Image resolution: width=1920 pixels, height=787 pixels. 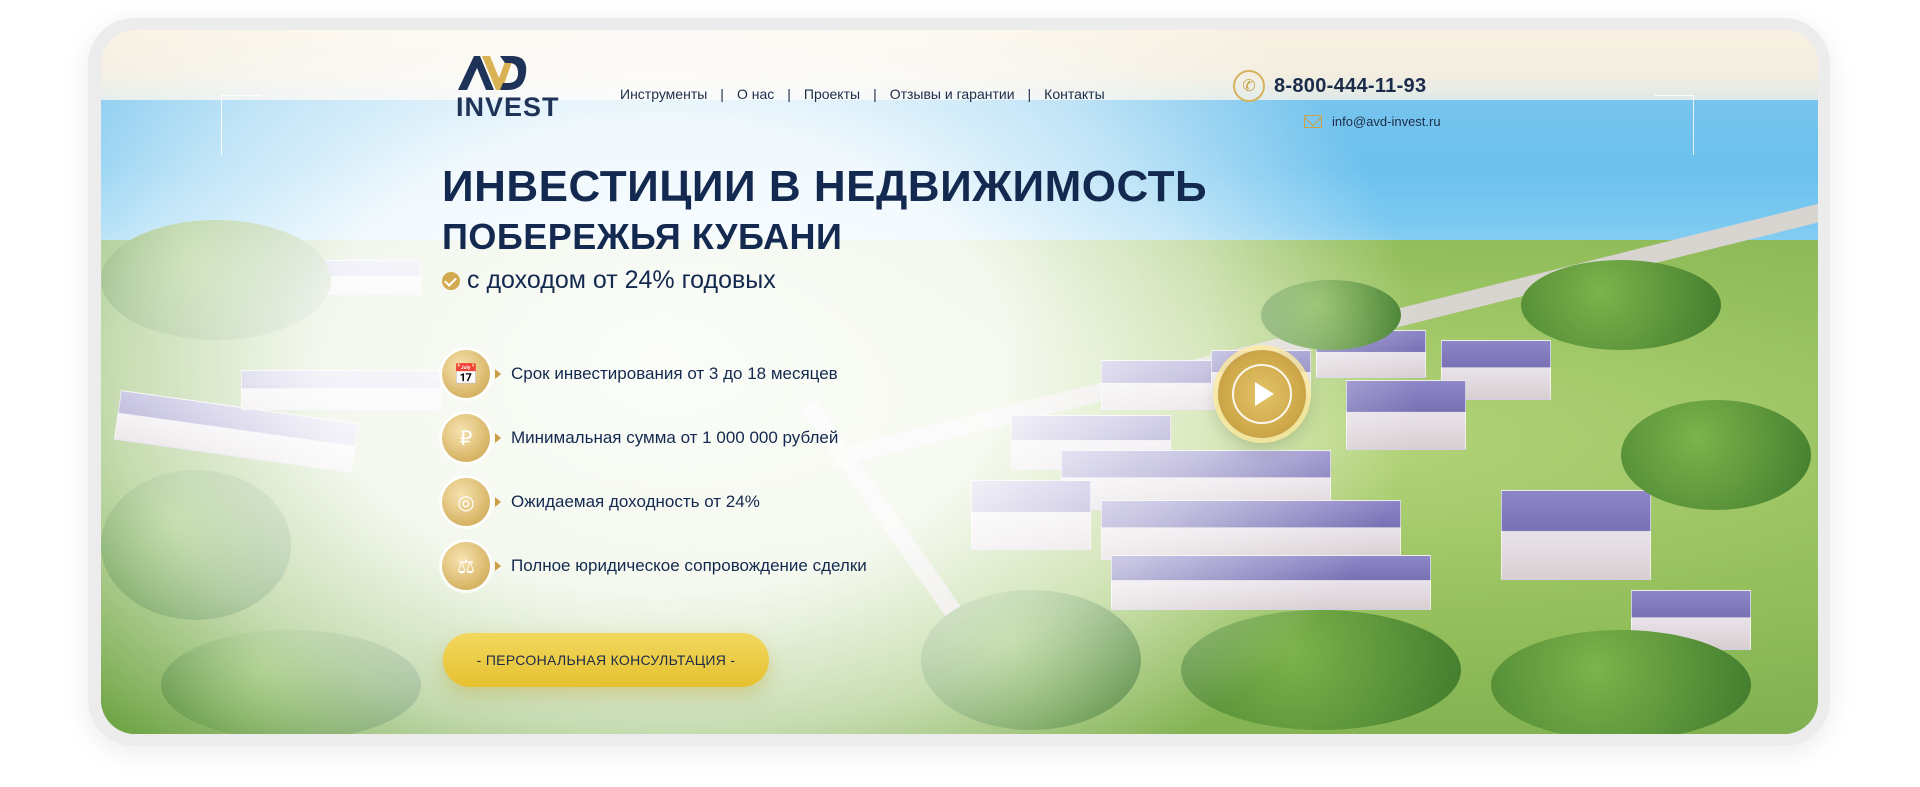 I want to click on play-icon, so click(x=1262, y=394).